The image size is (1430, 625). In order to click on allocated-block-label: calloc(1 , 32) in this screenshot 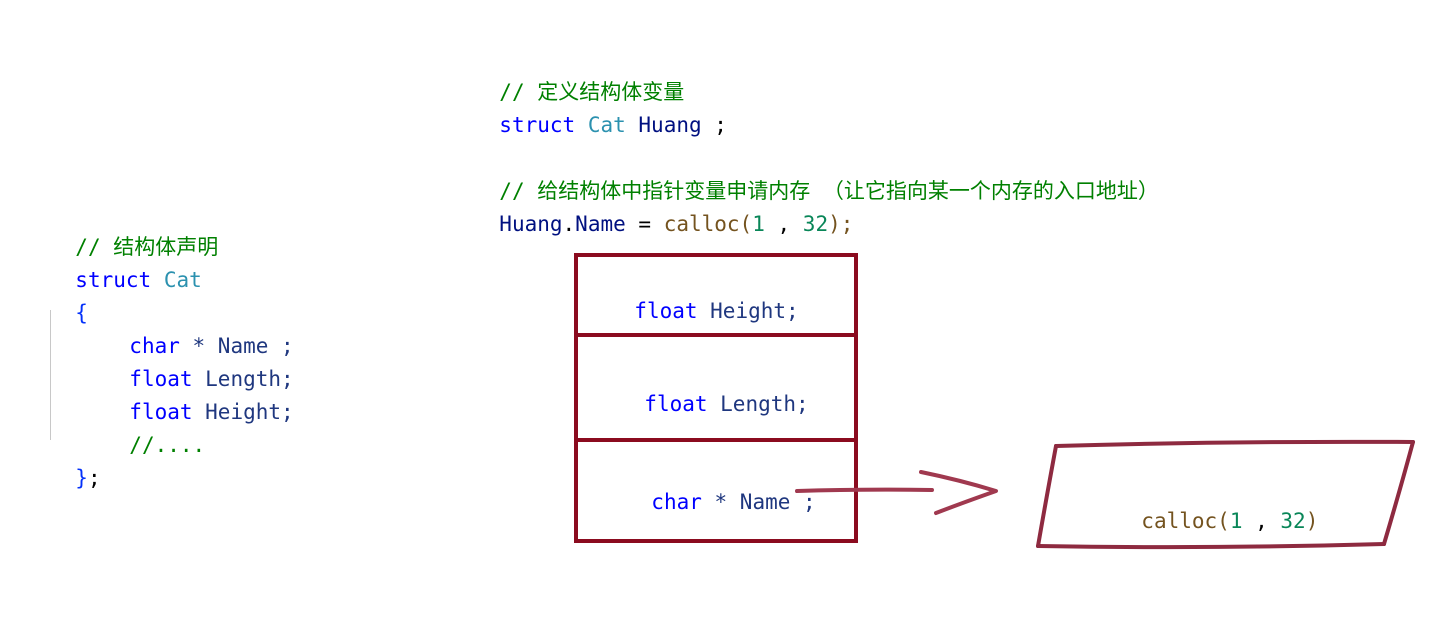, I will do `click(1217, 511)`.